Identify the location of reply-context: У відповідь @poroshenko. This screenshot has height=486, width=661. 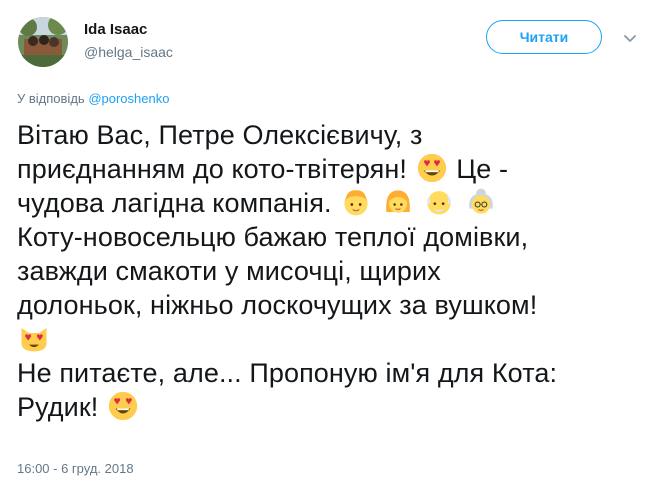
(93, 99).